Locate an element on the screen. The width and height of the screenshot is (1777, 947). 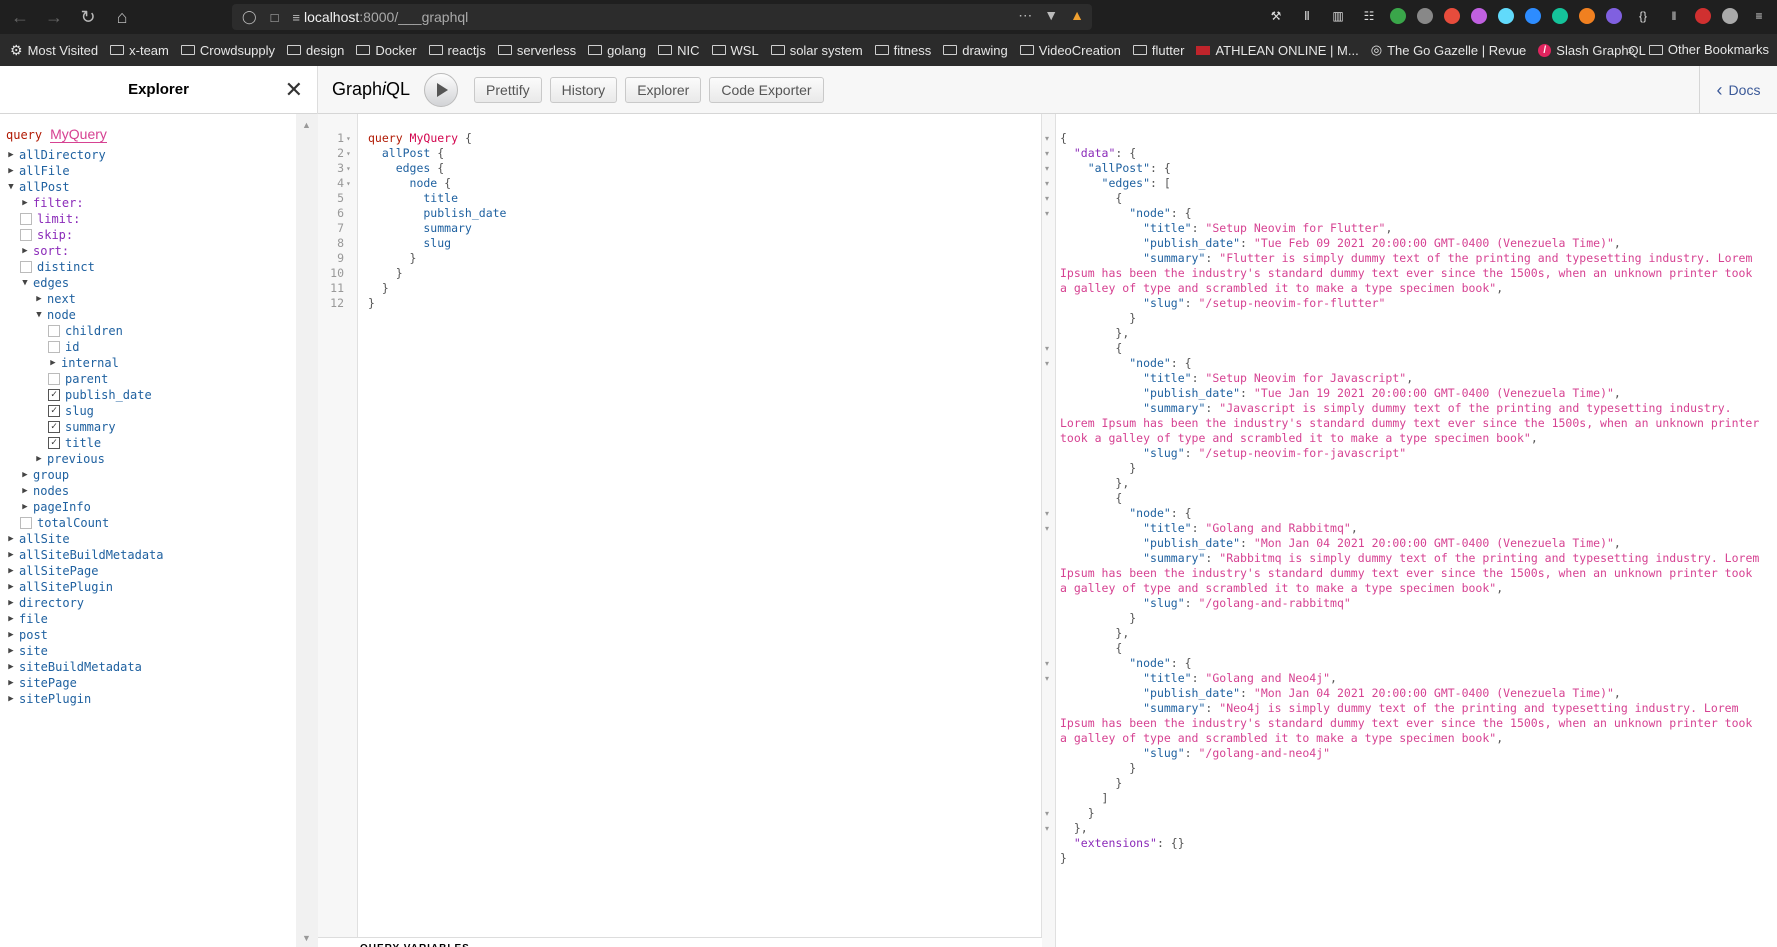
back-icon: ← is located at coordinates (20, 17).